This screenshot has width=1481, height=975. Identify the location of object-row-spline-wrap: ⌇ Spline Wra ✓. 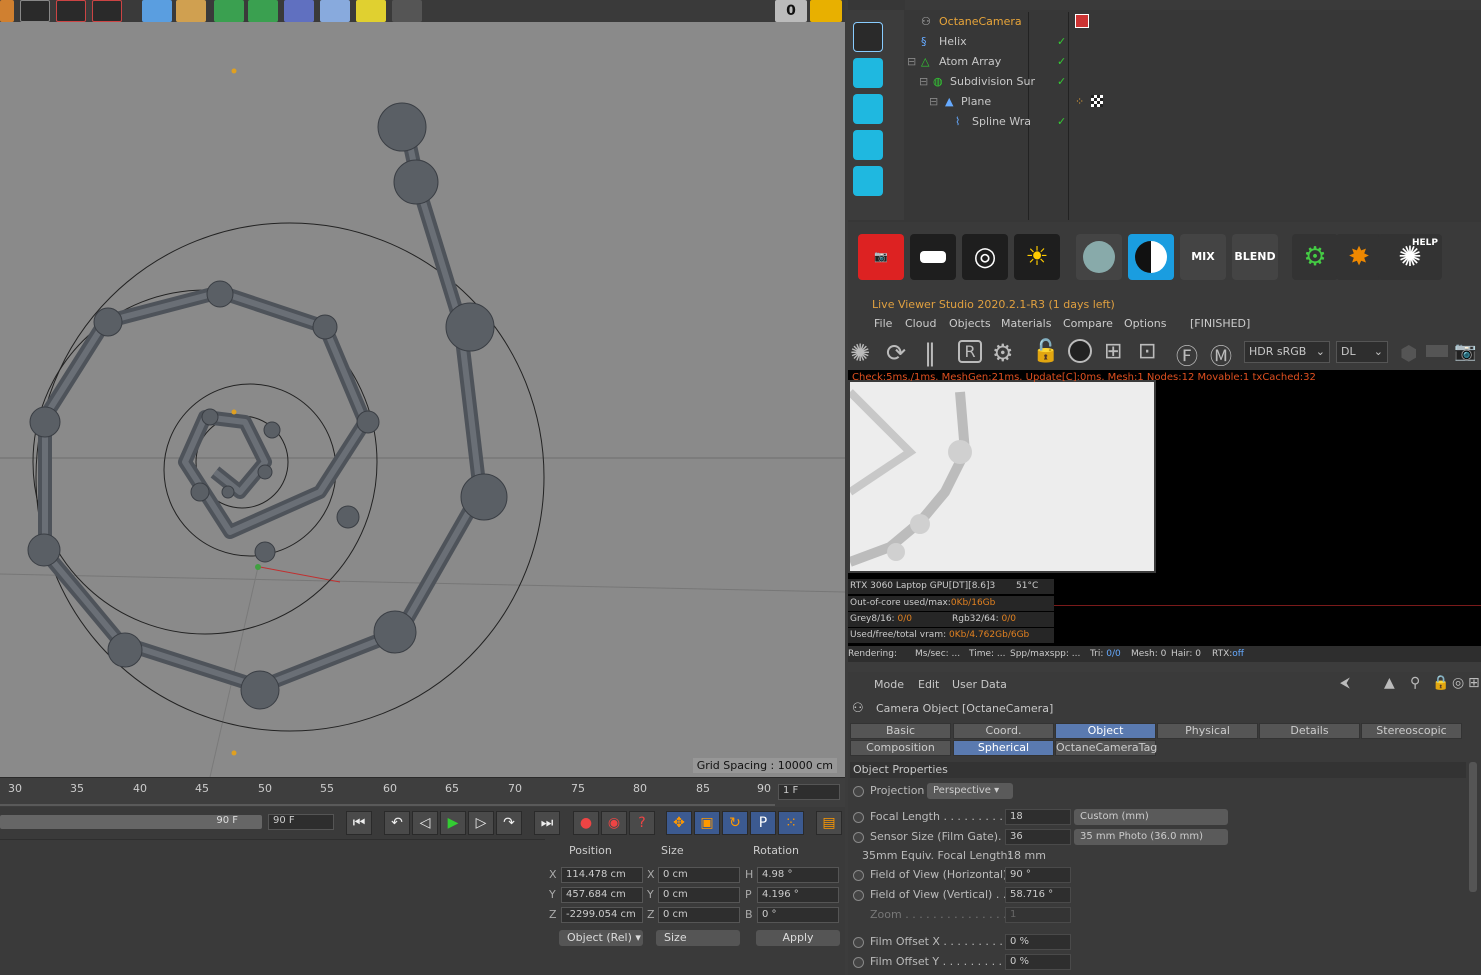
(1193, 122).